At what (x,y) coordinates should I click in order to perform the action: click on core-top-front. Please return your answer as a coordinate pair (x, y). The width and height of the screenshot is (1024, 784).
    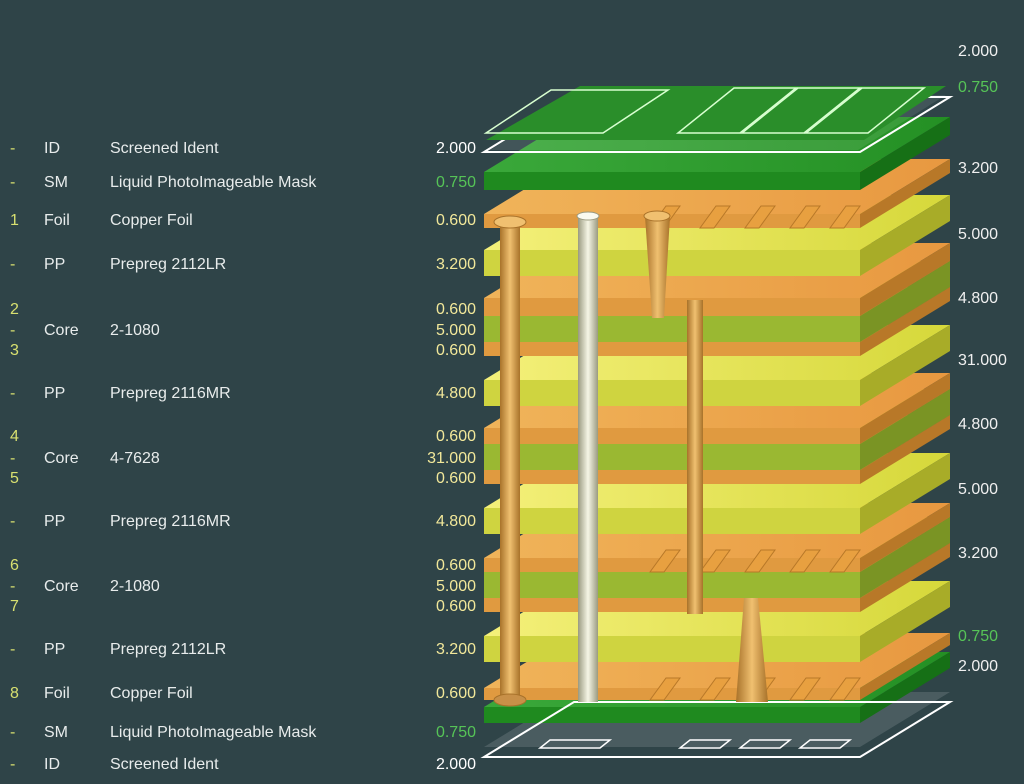
    Looking at the image, I should click on (672, 329).